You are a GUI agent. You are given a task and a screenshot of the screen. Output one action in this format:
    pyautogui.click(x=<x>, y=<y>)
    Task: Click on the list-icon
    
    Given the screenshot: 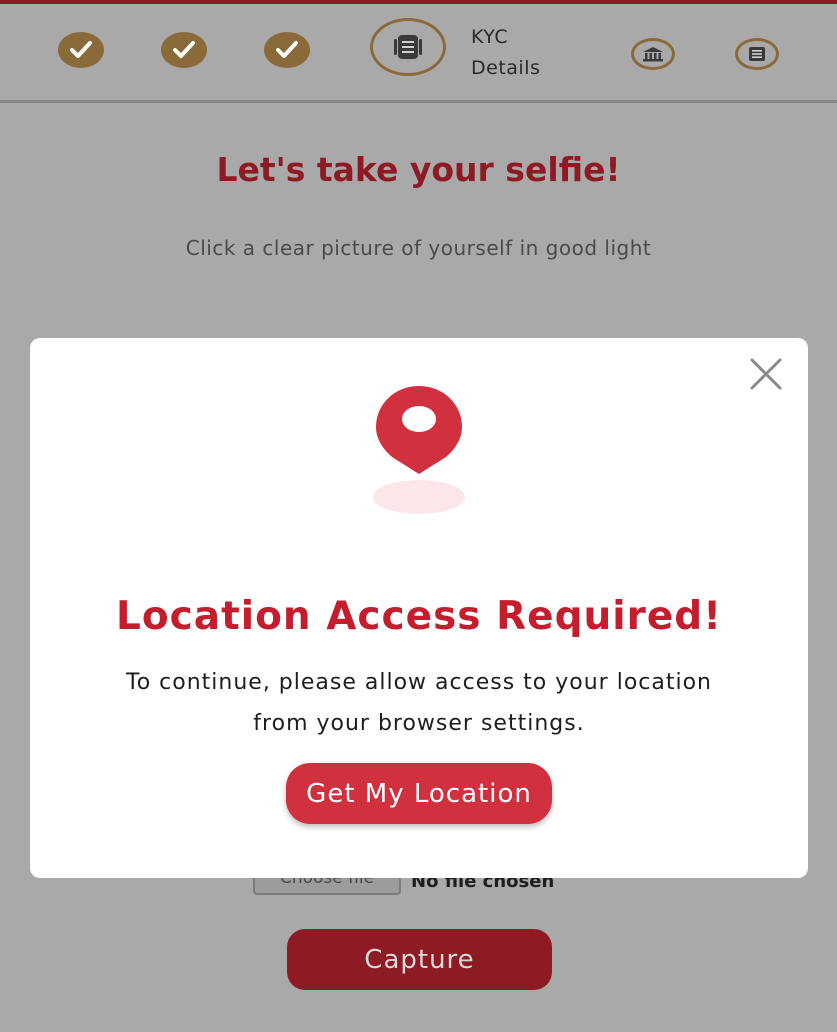 What is the action you would take?
    pyautogui.click(x=757, y=54)
    